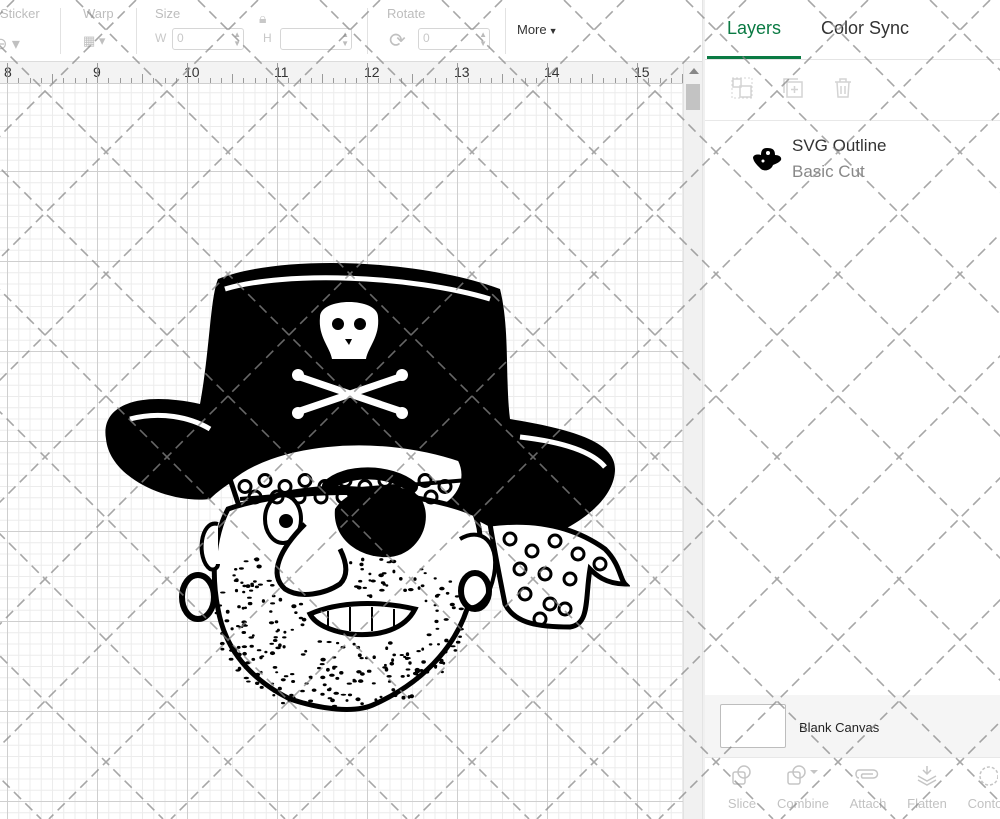  Describe the element at coordinates (316, 39) in the screenshot. I see `height-input: ▲ ▼` at that location.